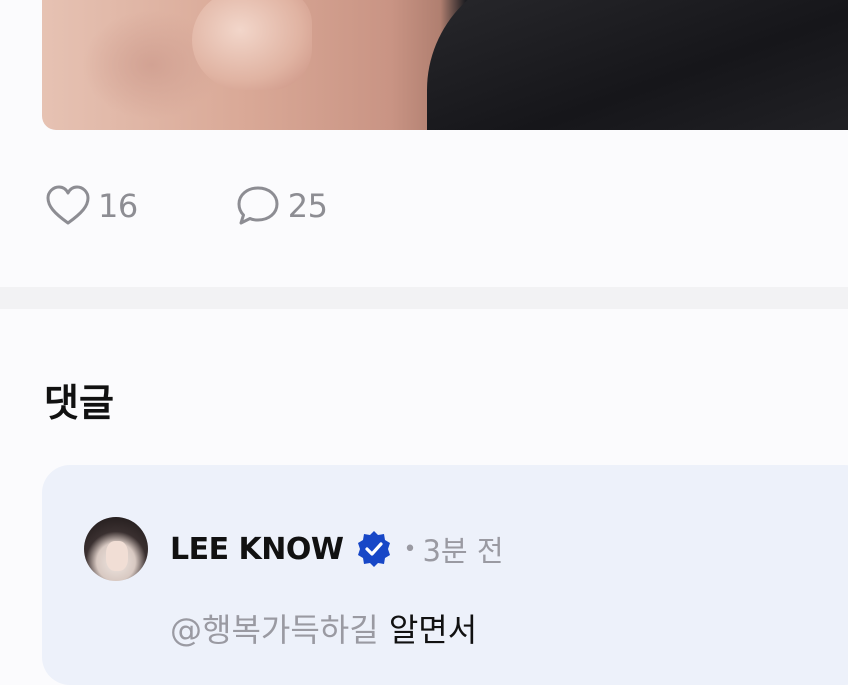 This screenshot has width=848, height=685. What do you see at coordinates (463, 551) in the screenshot?
I see `comment-timestamp: 3분 전` at bounding box center [463, 551].